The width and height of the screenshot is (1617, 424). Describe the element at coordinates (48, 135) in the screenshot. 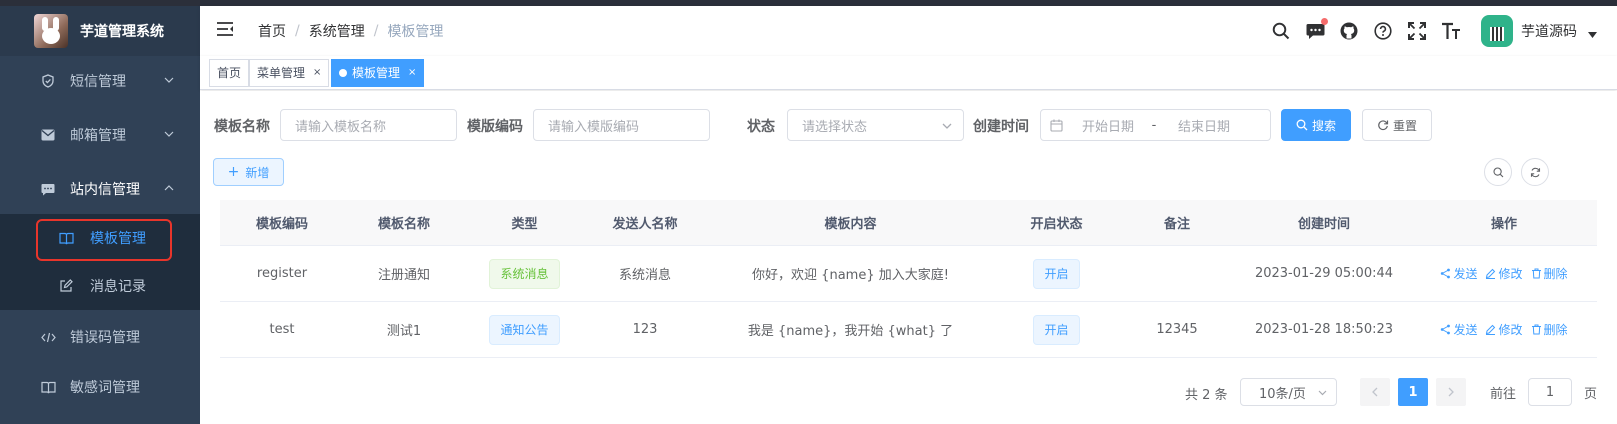

I see `mail-icon` at that location.